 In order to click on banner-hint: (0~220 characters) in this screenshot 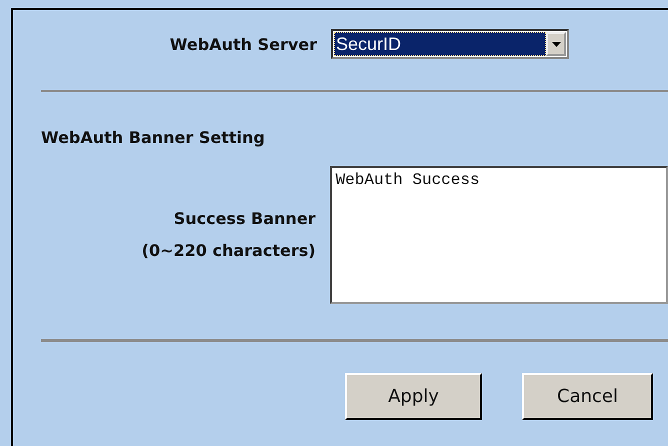, I will do `click(229, 251)`.